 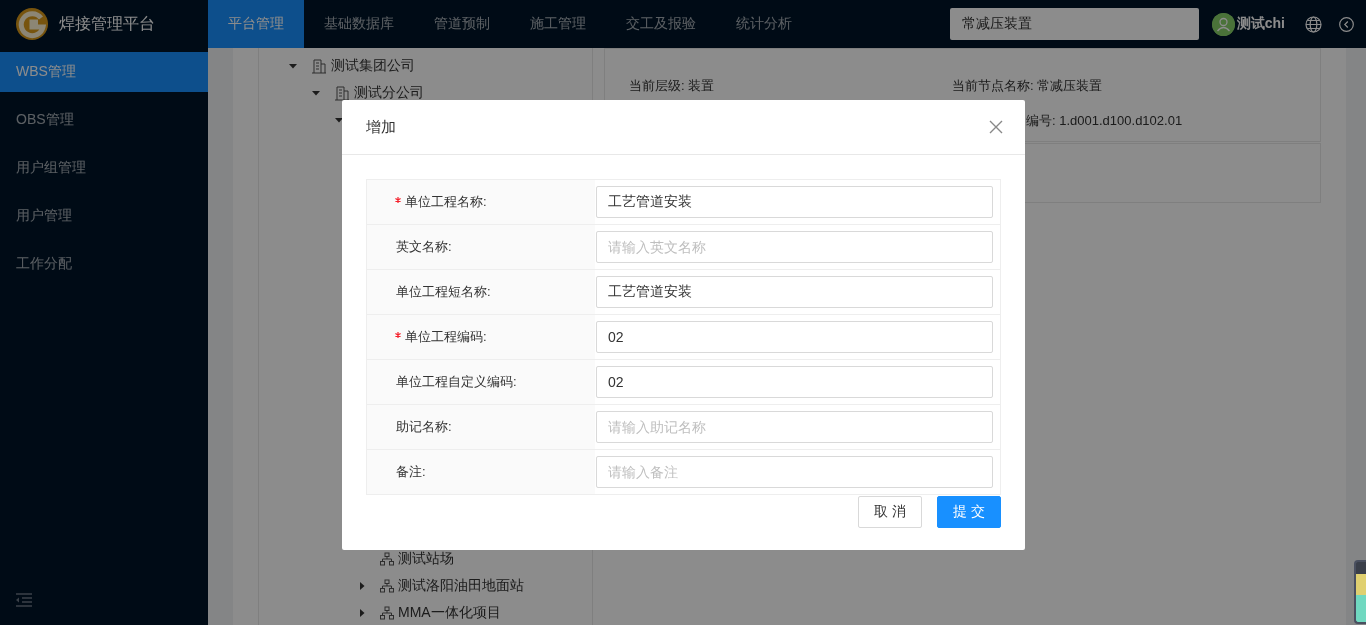 I want to click on tree-node-label: 测试站场, so click(x=426, y=558).